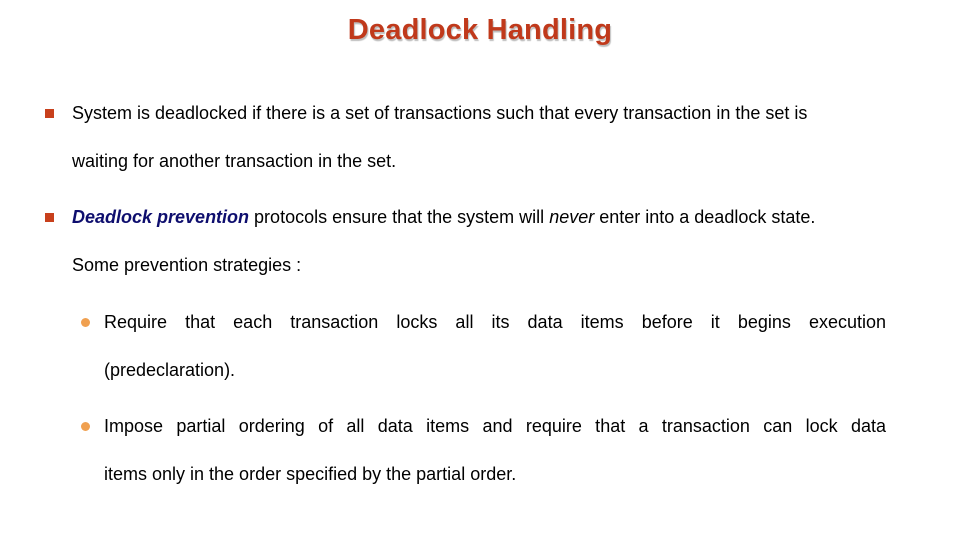 Image resolution: width=960 pixels, height=540 pixels. Describe the element at coordinates (572, 217) in the screenshot. I see `never-emphasis: never` at that location.